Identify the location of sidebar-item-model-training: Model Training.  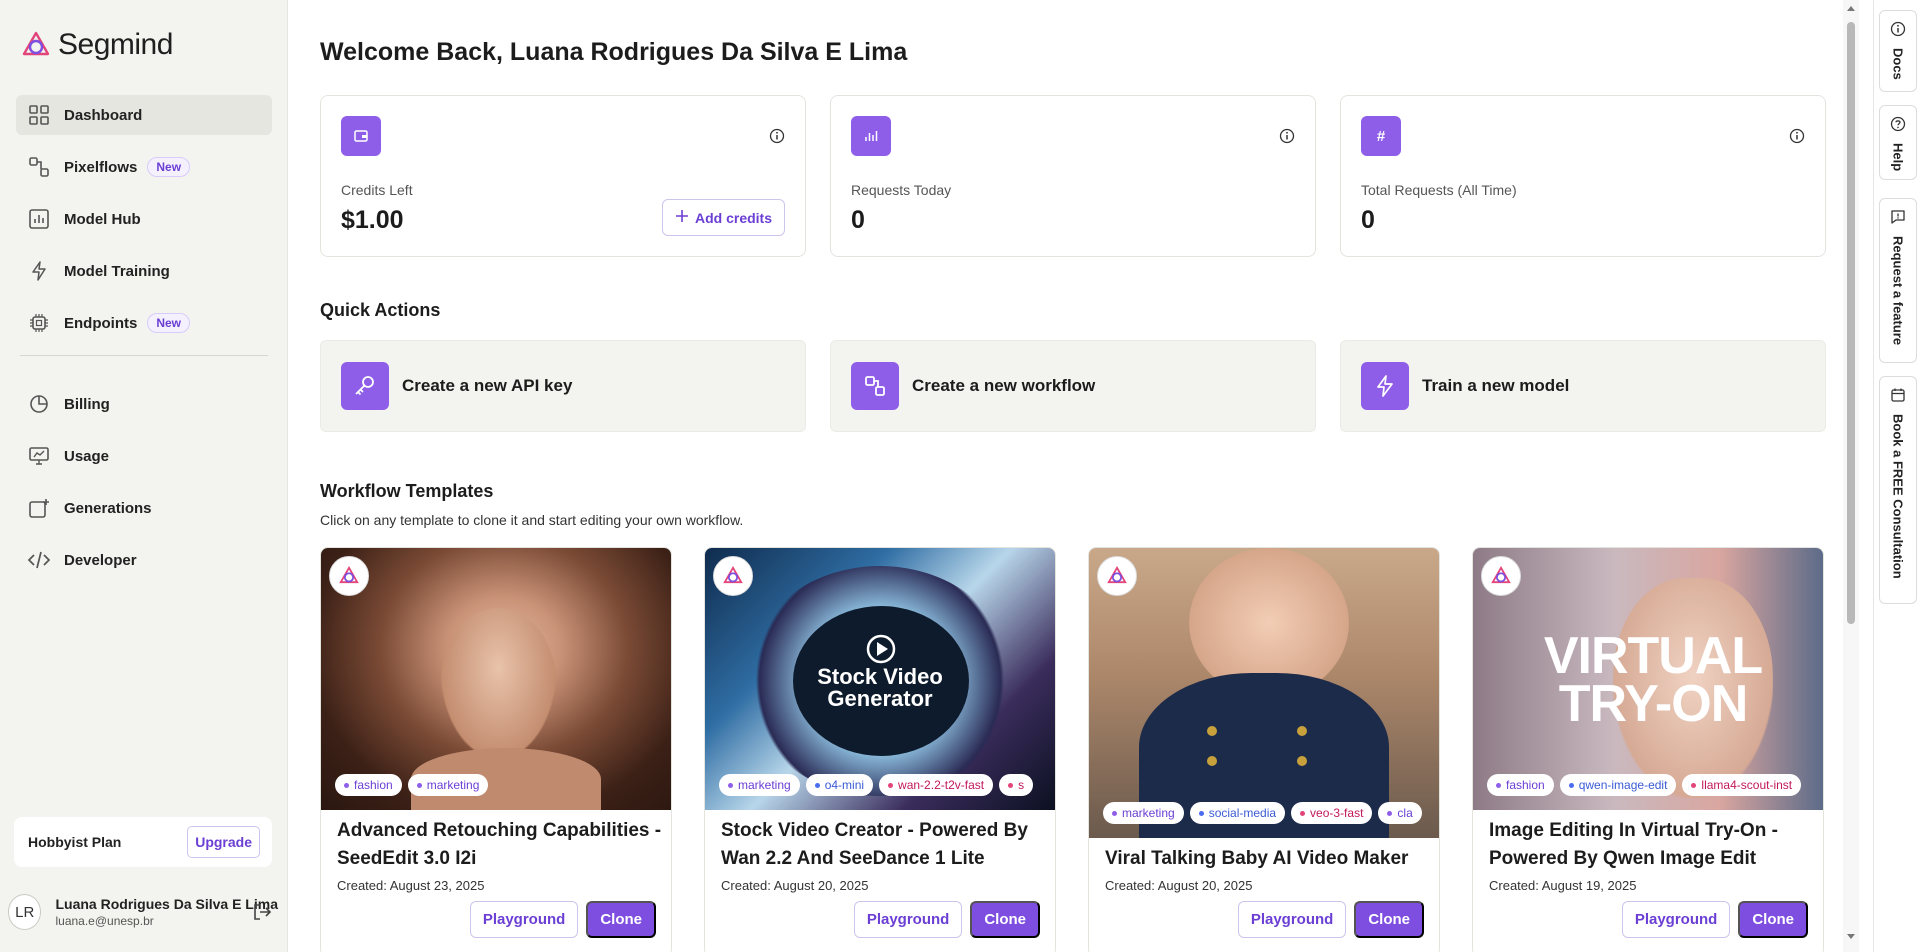
(144, 271).